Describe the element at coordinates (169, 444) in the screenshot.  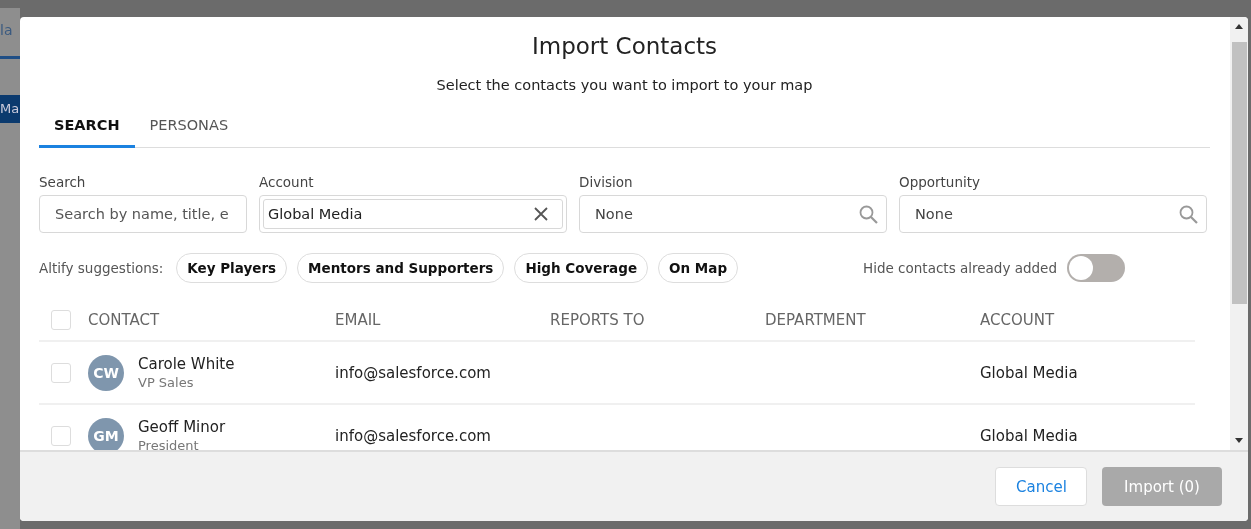
I see `contact-title: President` at that location.